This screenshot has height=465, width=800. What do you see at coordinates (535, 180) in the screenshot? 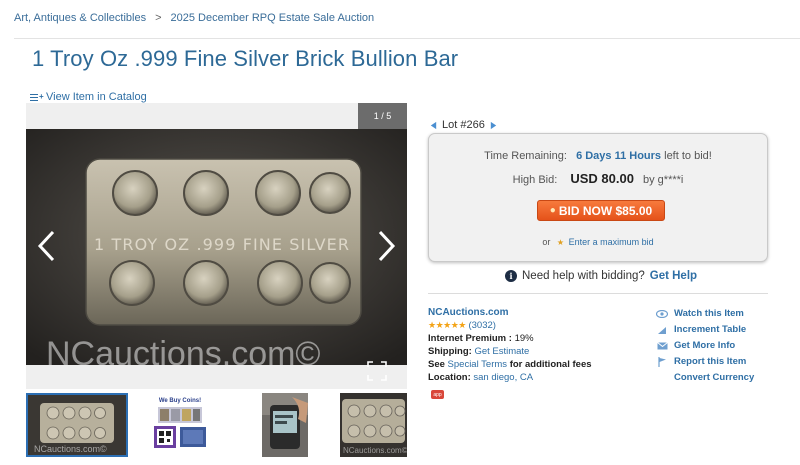
I see `high-bid-label: High Bid:` at bounding box center [535, 180].